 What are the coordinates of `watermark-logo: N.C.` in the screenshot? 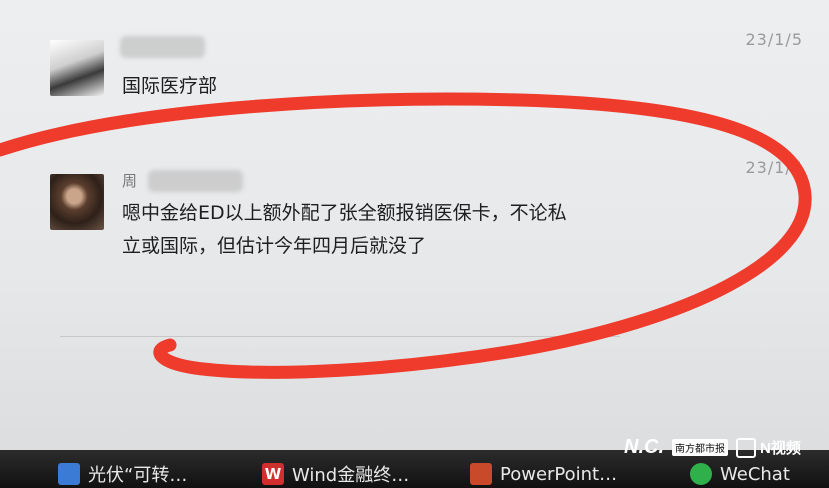 It's located at (644, 447).